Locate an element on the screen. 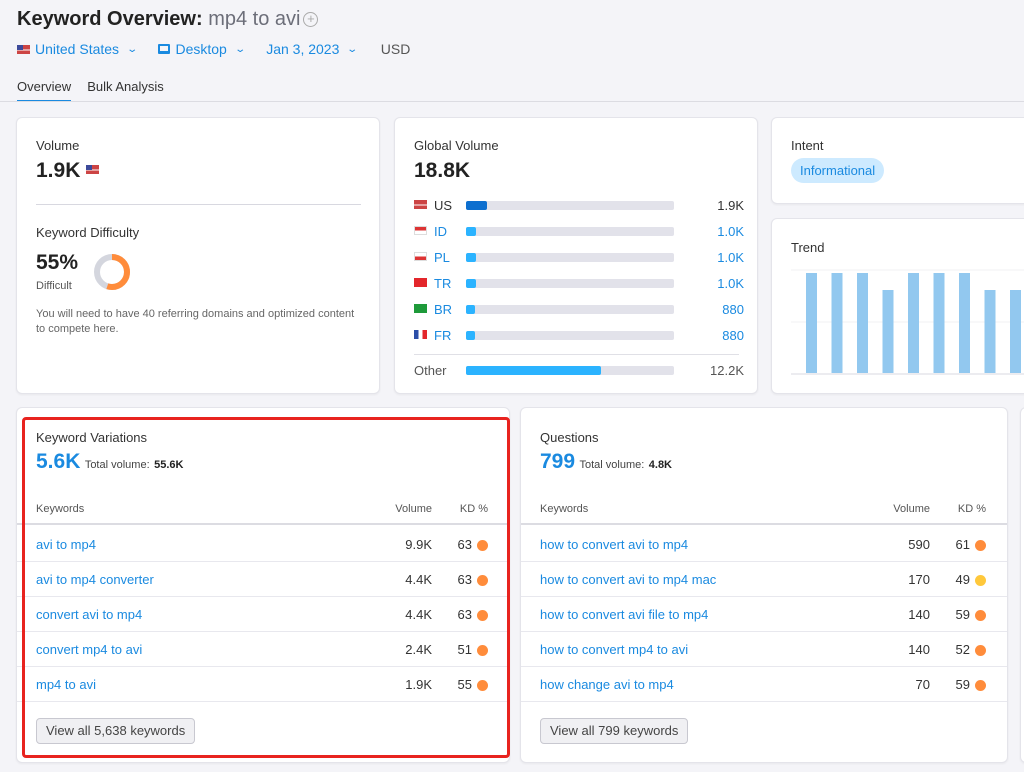 Image resolution: width=1024 pixels, height=772 pixels. gv-country-code: ID is located at coordinates (440, 231).